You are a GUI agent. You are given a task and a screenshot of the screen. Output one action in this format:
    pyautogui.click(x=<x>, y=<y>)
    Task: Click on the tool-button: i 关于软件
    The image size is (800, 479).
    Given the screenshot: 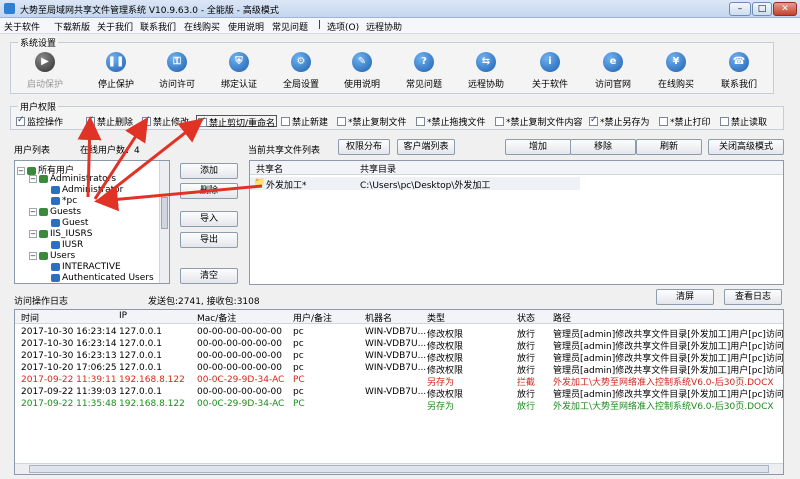 What is the action you would take?
    pyautogui.click(x=550, y=71)
    